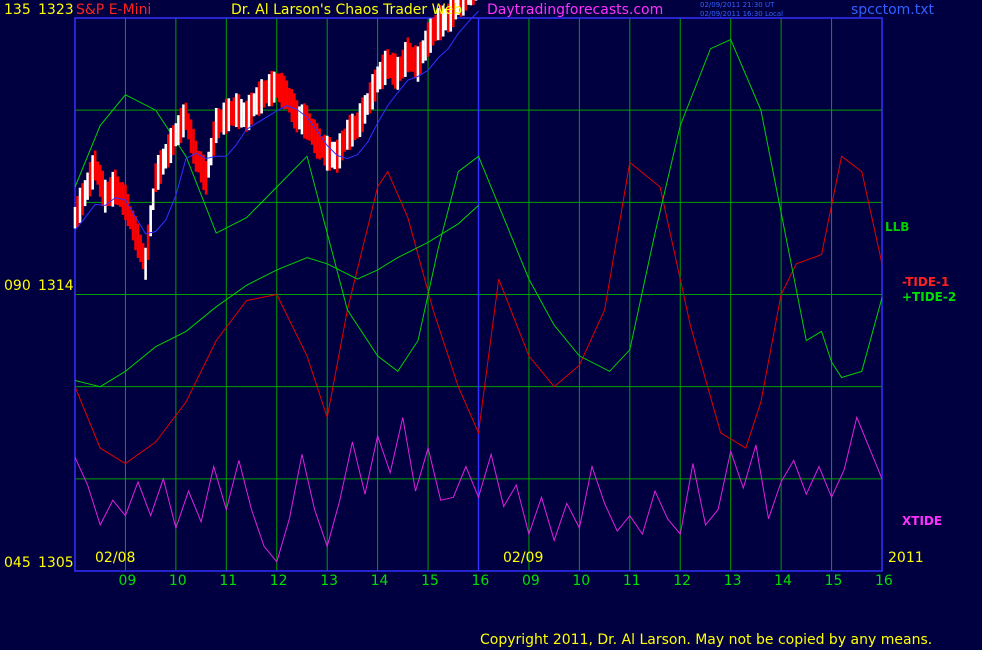  What do you see at coordinates (17, 10) in the screenshot?
I see `y-top-left-label: 135` at bounding box center [17, 10].